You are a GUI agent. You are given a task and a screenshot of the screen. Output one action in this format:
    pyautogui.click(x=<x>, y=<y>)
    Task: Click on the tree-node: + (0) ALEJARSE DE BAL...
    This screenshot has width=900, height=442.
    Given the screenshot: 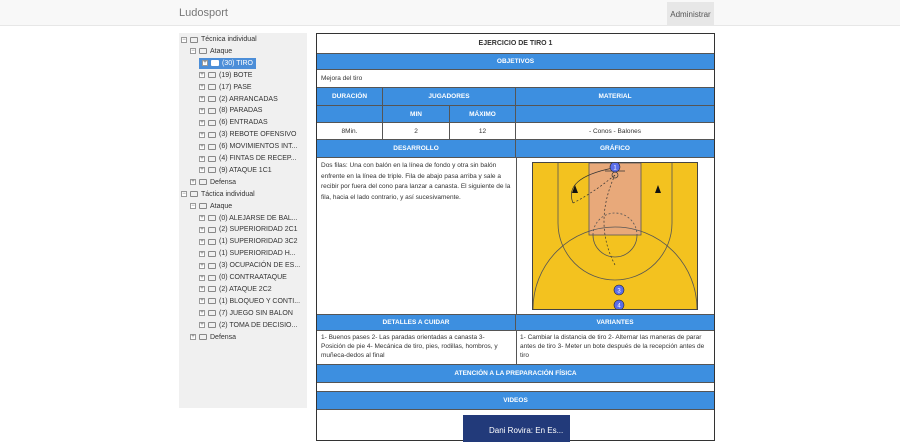 What is the action you would take?
    pyautogui.click(x=248, y=218)
    